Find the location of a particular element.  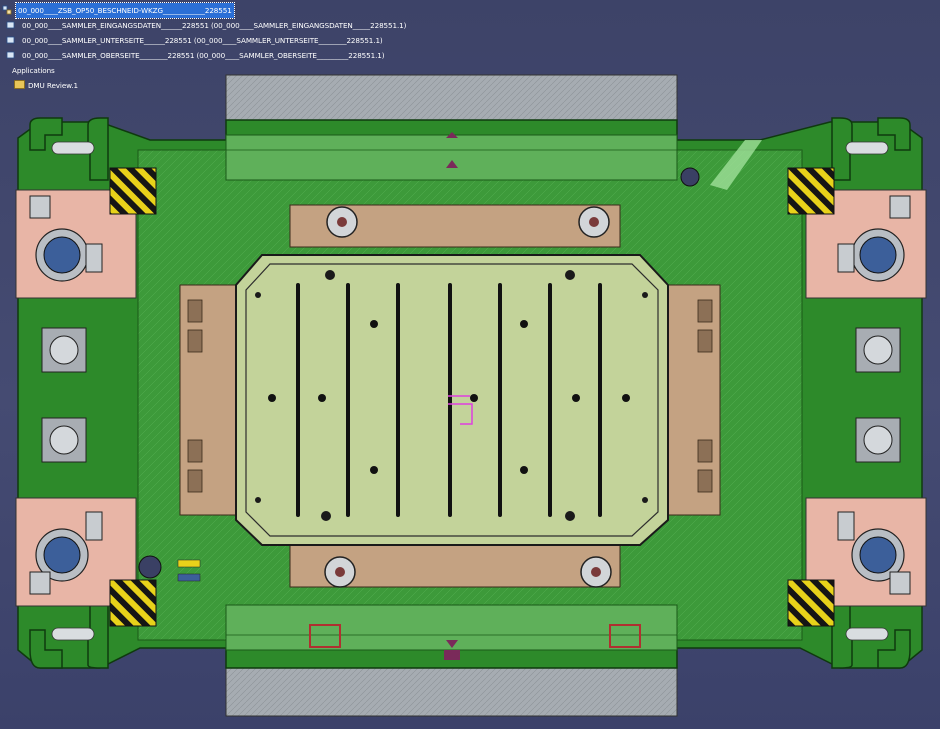

top-center-block is located at coordinates (452, 655).